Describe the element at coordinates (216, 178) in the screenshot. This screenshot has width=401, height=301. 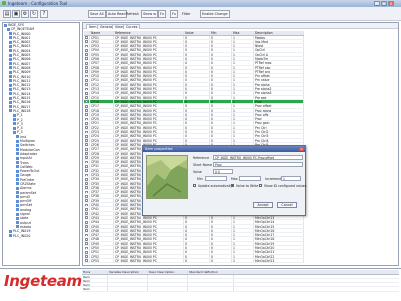
I see `min-field` at that location.